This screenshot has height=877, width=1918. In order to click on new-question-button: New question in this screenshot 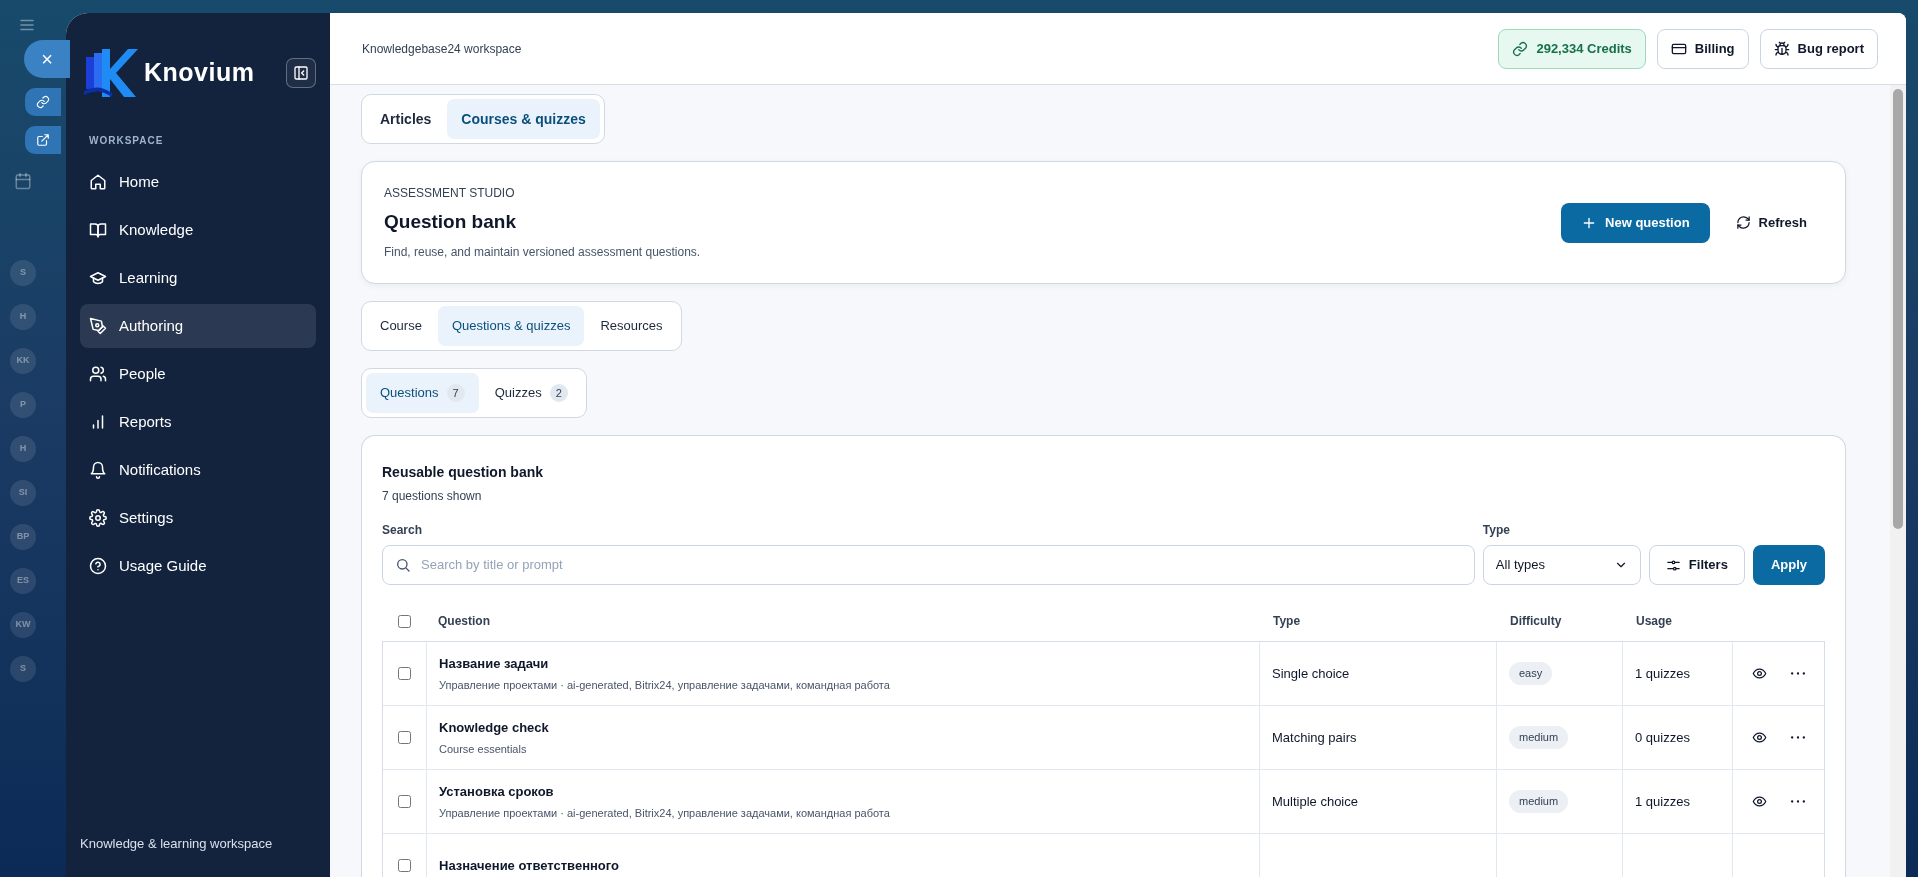, I will do `click(1635, 222)`.